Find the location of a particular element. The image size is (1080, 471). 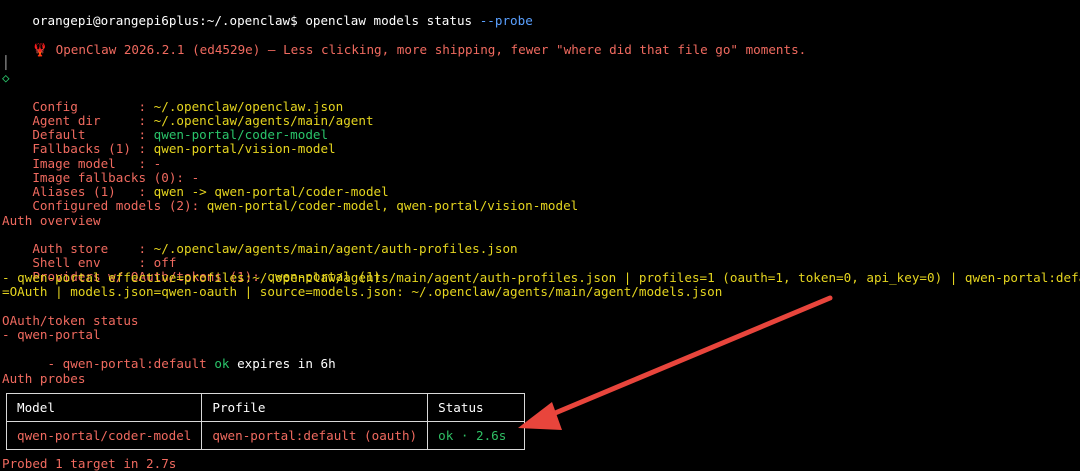

fallbacks-row: Fallbacks (1) : qwen-portal/vision-model is located at coordinates (168, 142).